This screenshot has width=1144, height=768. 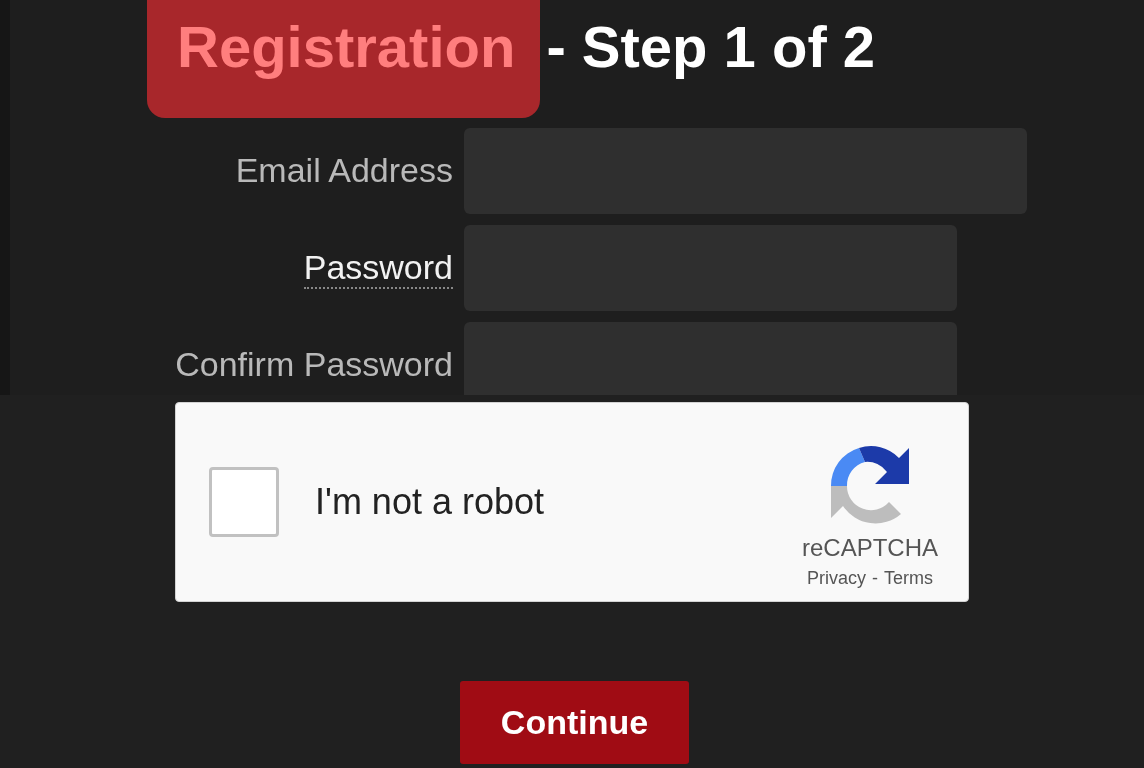 What do you see at coordinates (314, 364) in the screenshot?
I see `field-label: Confirm Password` at bounding box center [314, 364].